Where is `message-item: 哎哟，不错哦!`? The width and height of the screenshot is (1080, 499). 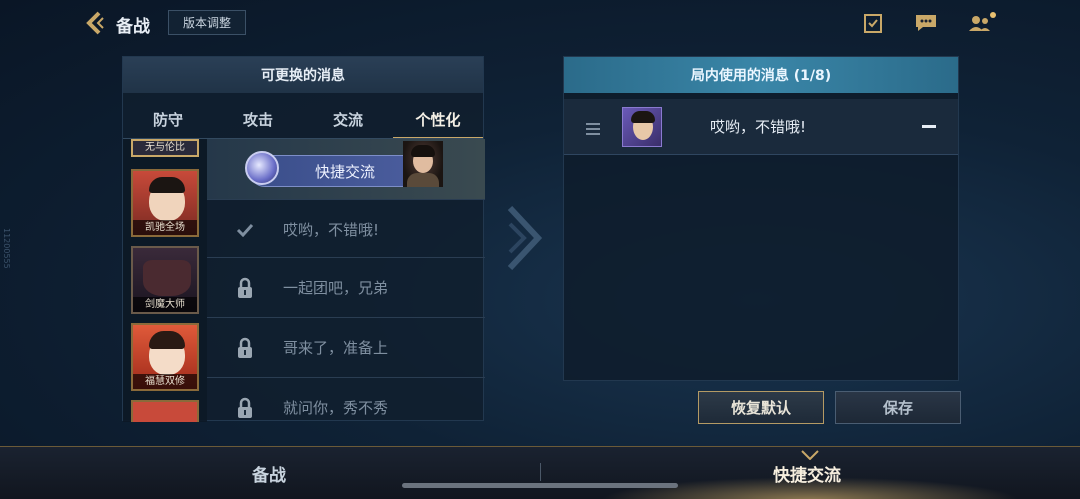 message-item: 哎哟，不错哦! is located at coordinates (346, 229).